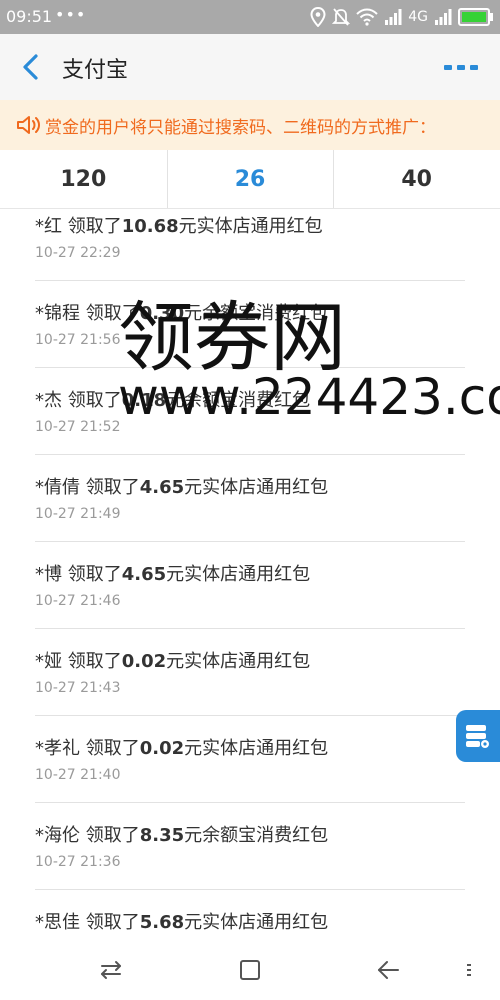 This screenshot has height=1000, width=500. Describe the element at coordinates (78, 775) in the screenshot. I see `record-time: 10-27 21:40` at that location.